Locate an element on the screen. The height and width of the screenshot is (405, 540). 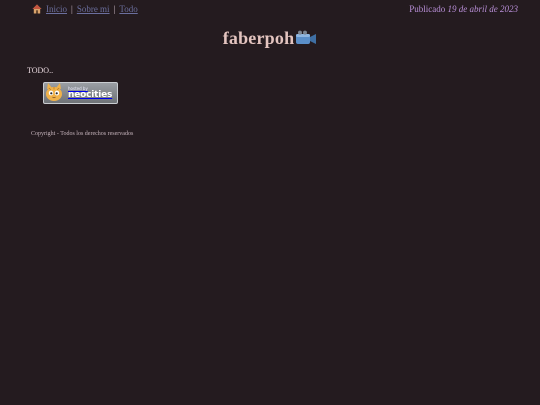
todo-text: TODO.. is located at coordinates (40, 70).